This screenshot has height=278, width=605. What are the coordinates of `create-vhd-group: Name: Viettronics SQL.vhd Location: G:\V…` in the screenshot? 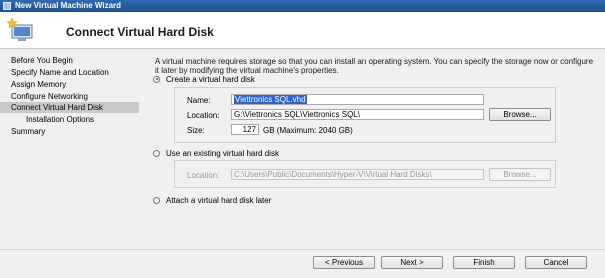 It's located at (365, 115).